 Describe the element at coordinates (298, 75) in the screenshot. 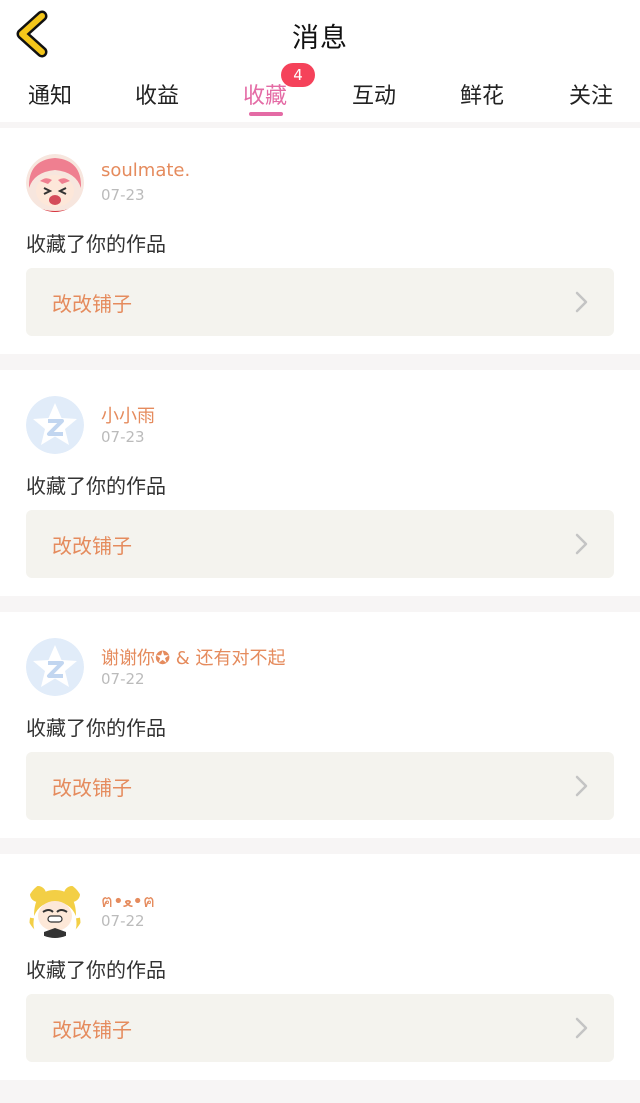

I see `favorites-count-badge: 4` at that location.